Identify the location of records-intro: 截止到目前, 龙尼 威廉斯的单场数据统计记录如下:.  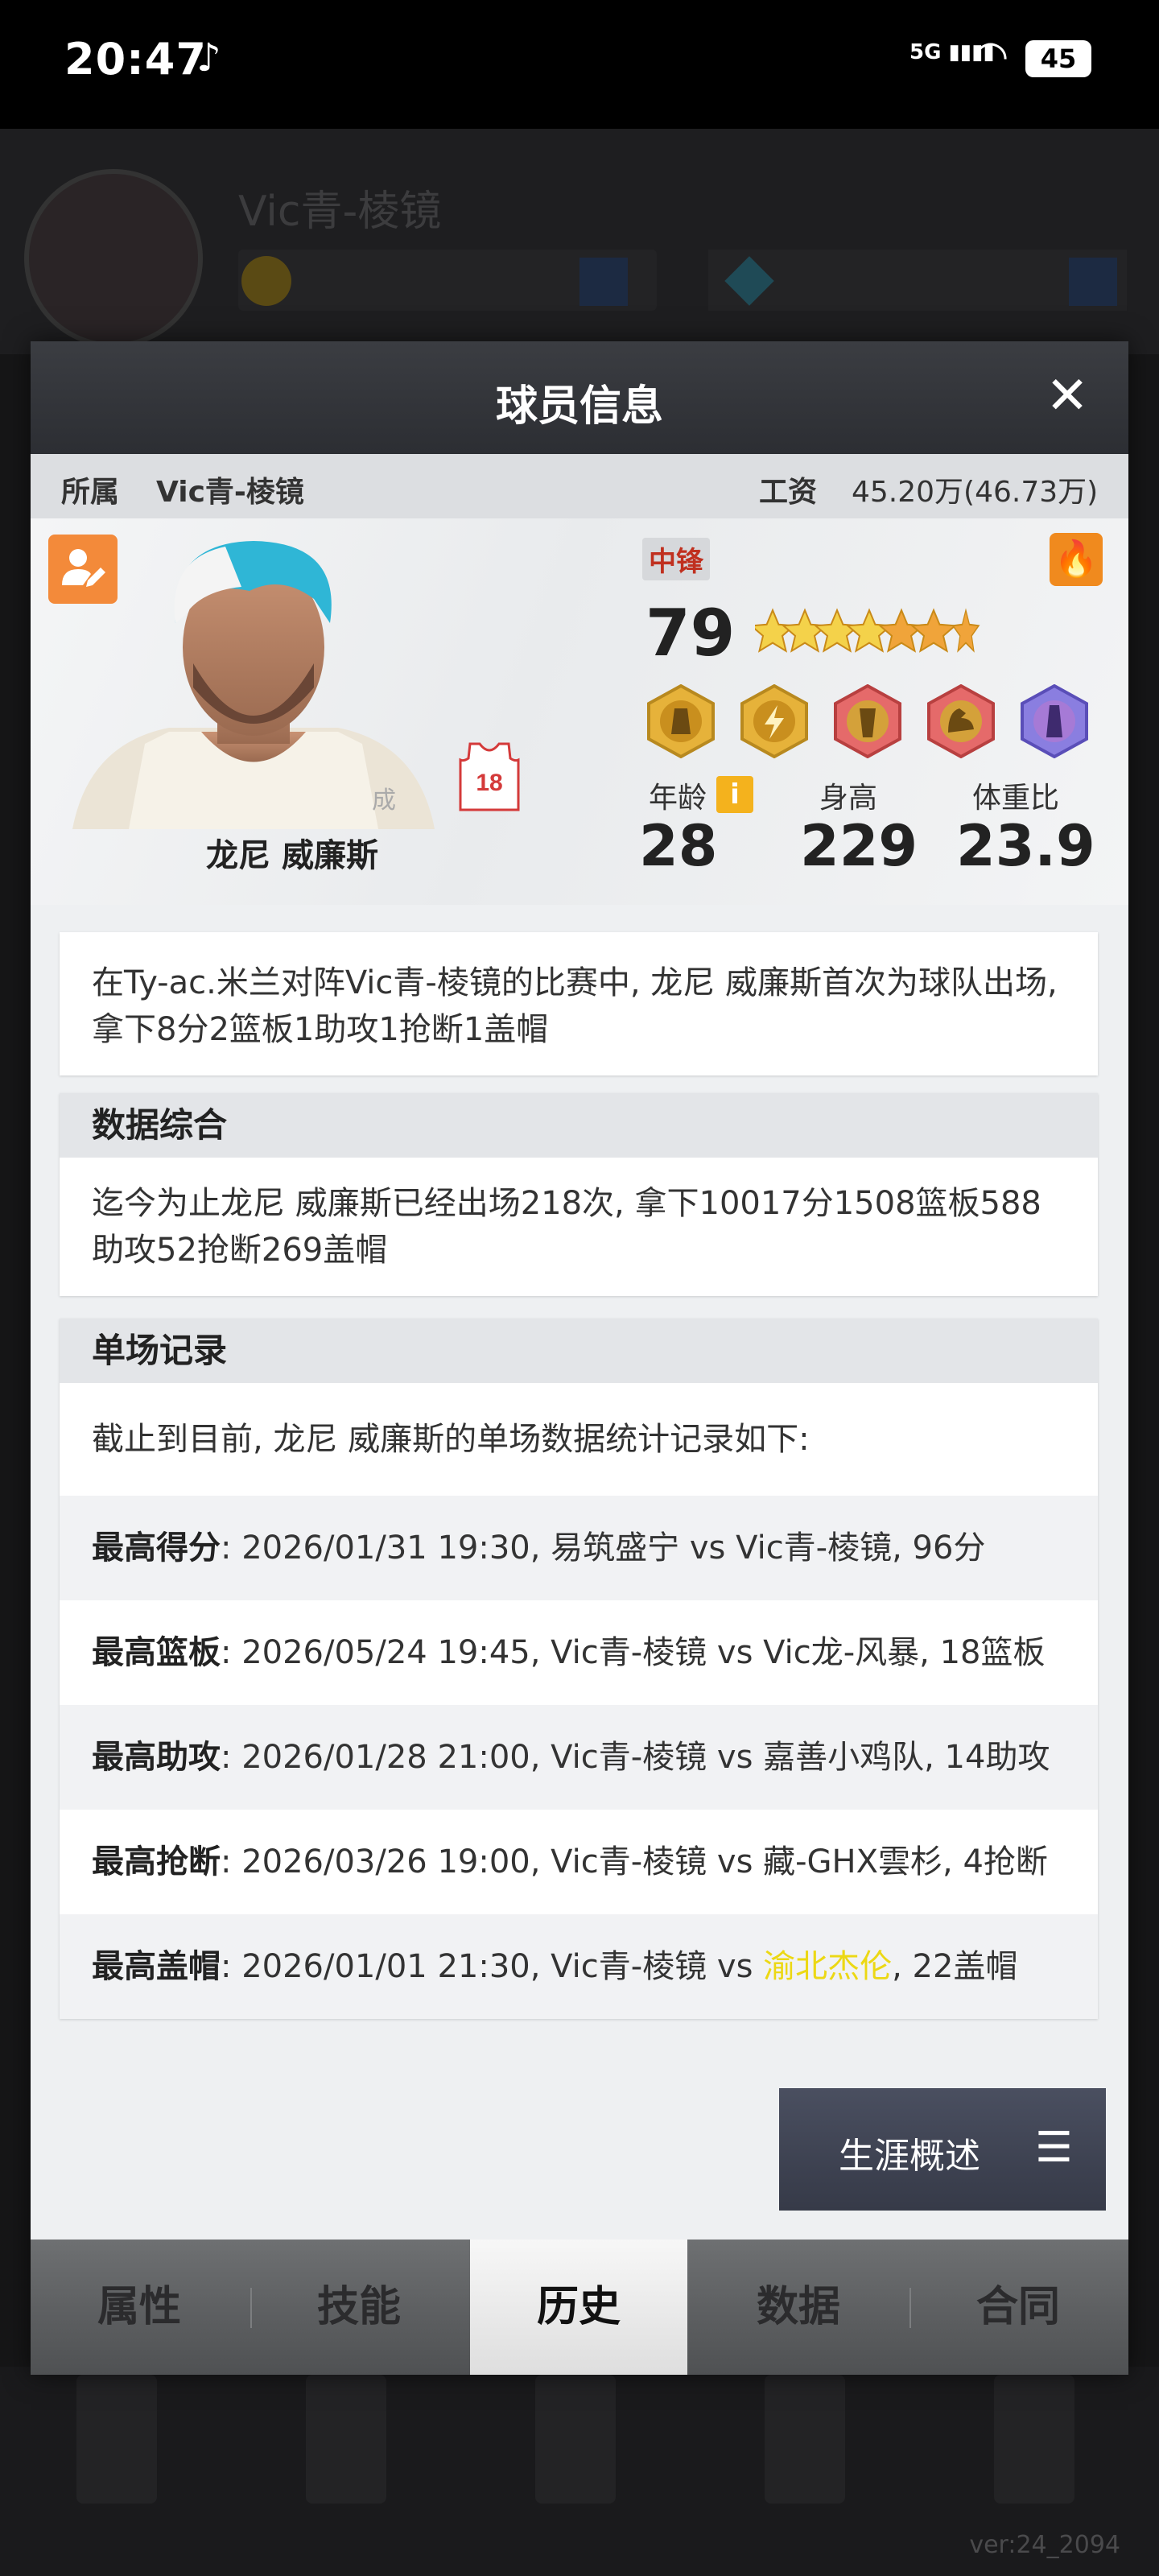
(451, 1439).